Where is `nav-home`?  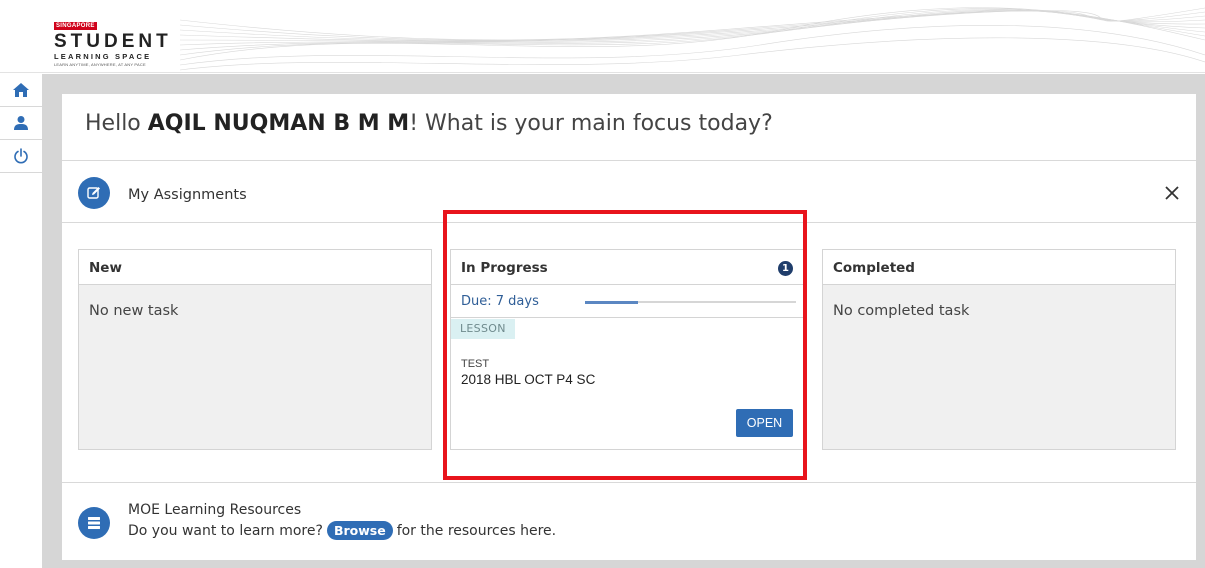 nav-home is located at coordinates (21, 90).